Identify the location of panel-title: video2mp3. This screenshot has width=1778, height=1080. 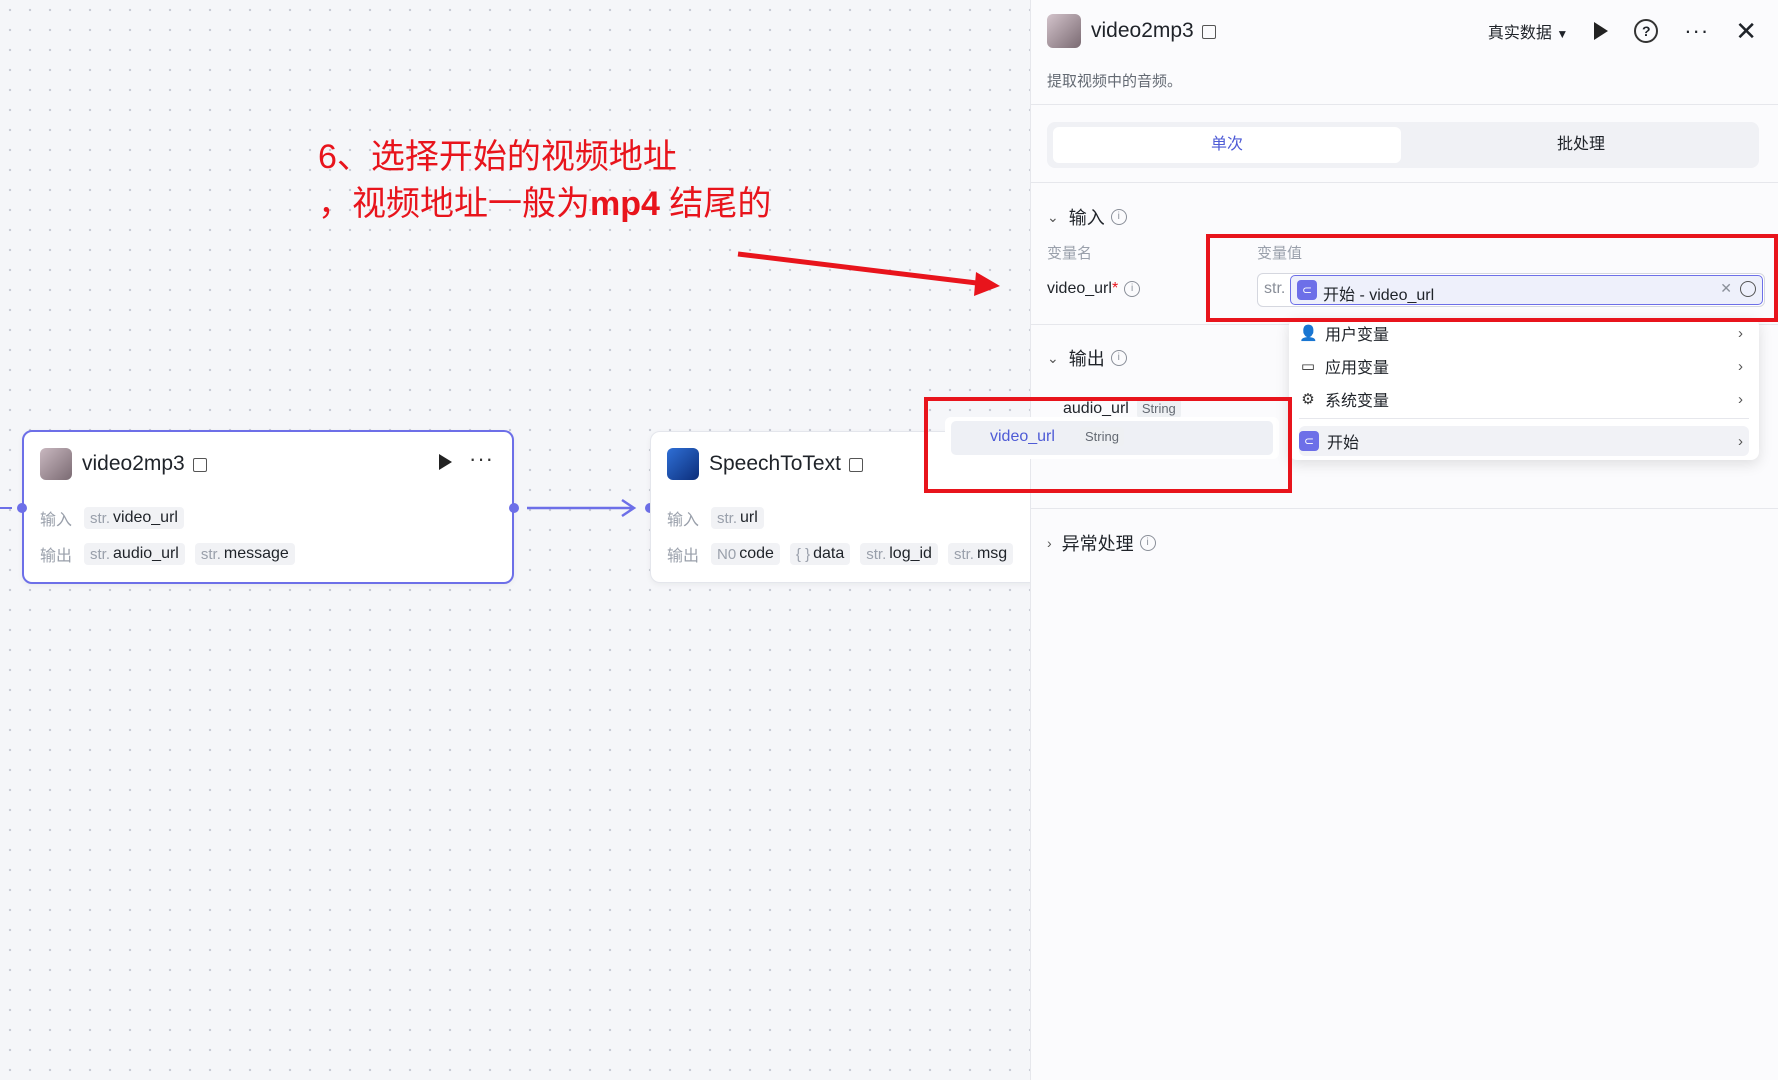
(1142, 30).